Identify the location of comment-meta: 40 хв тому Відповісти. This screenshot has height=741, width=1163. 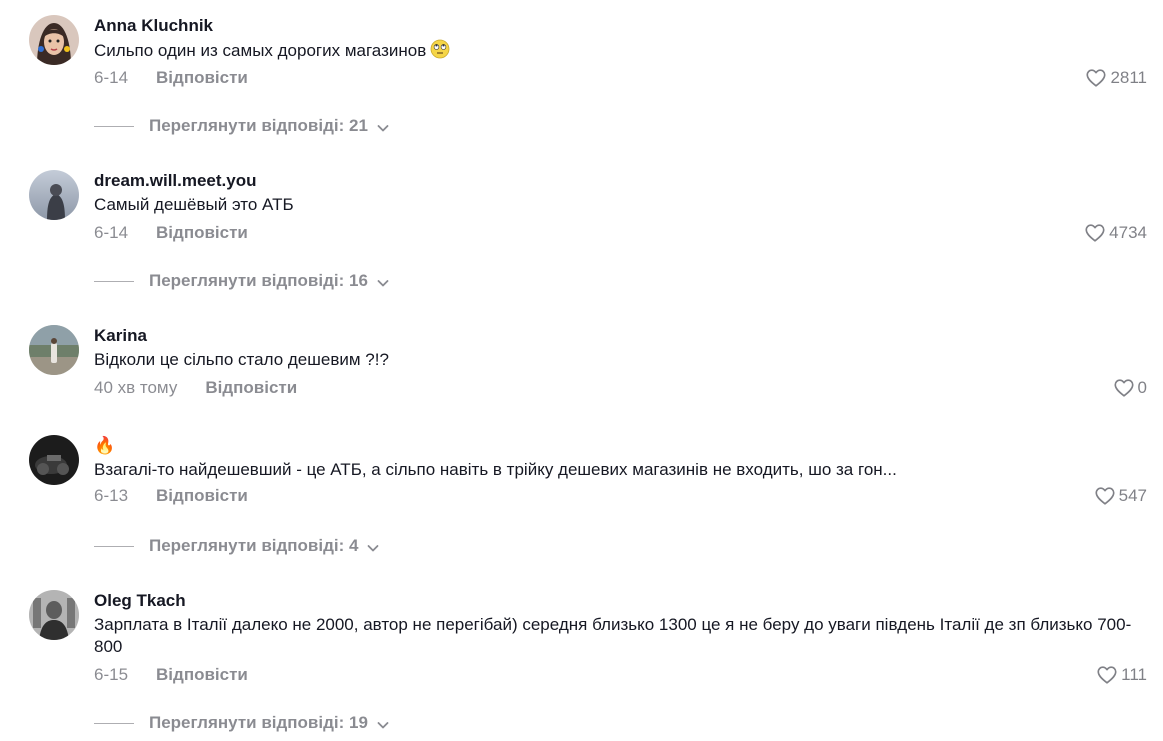
(195, 388).